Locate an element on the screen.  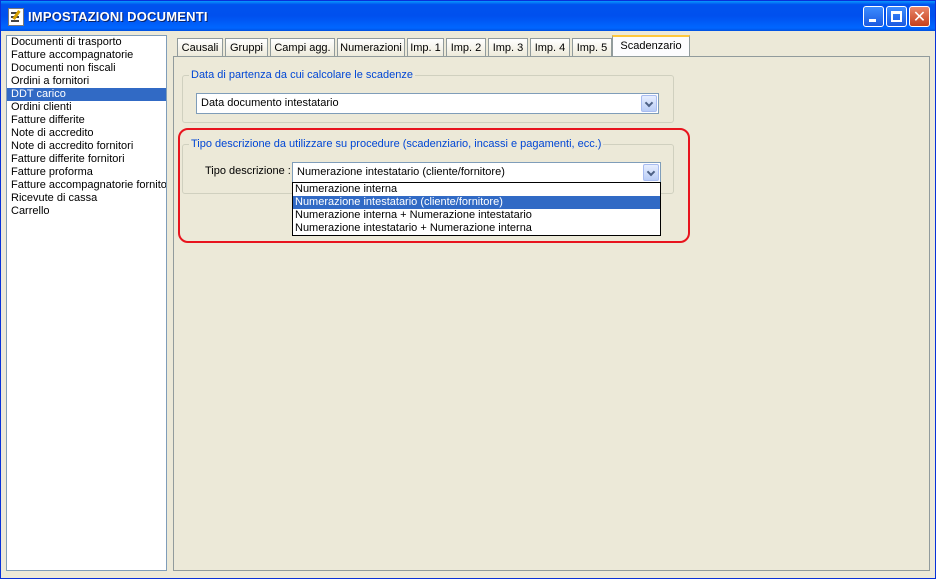
tab-imp-4: Imp. 4 is located at coordinates (550, 47).